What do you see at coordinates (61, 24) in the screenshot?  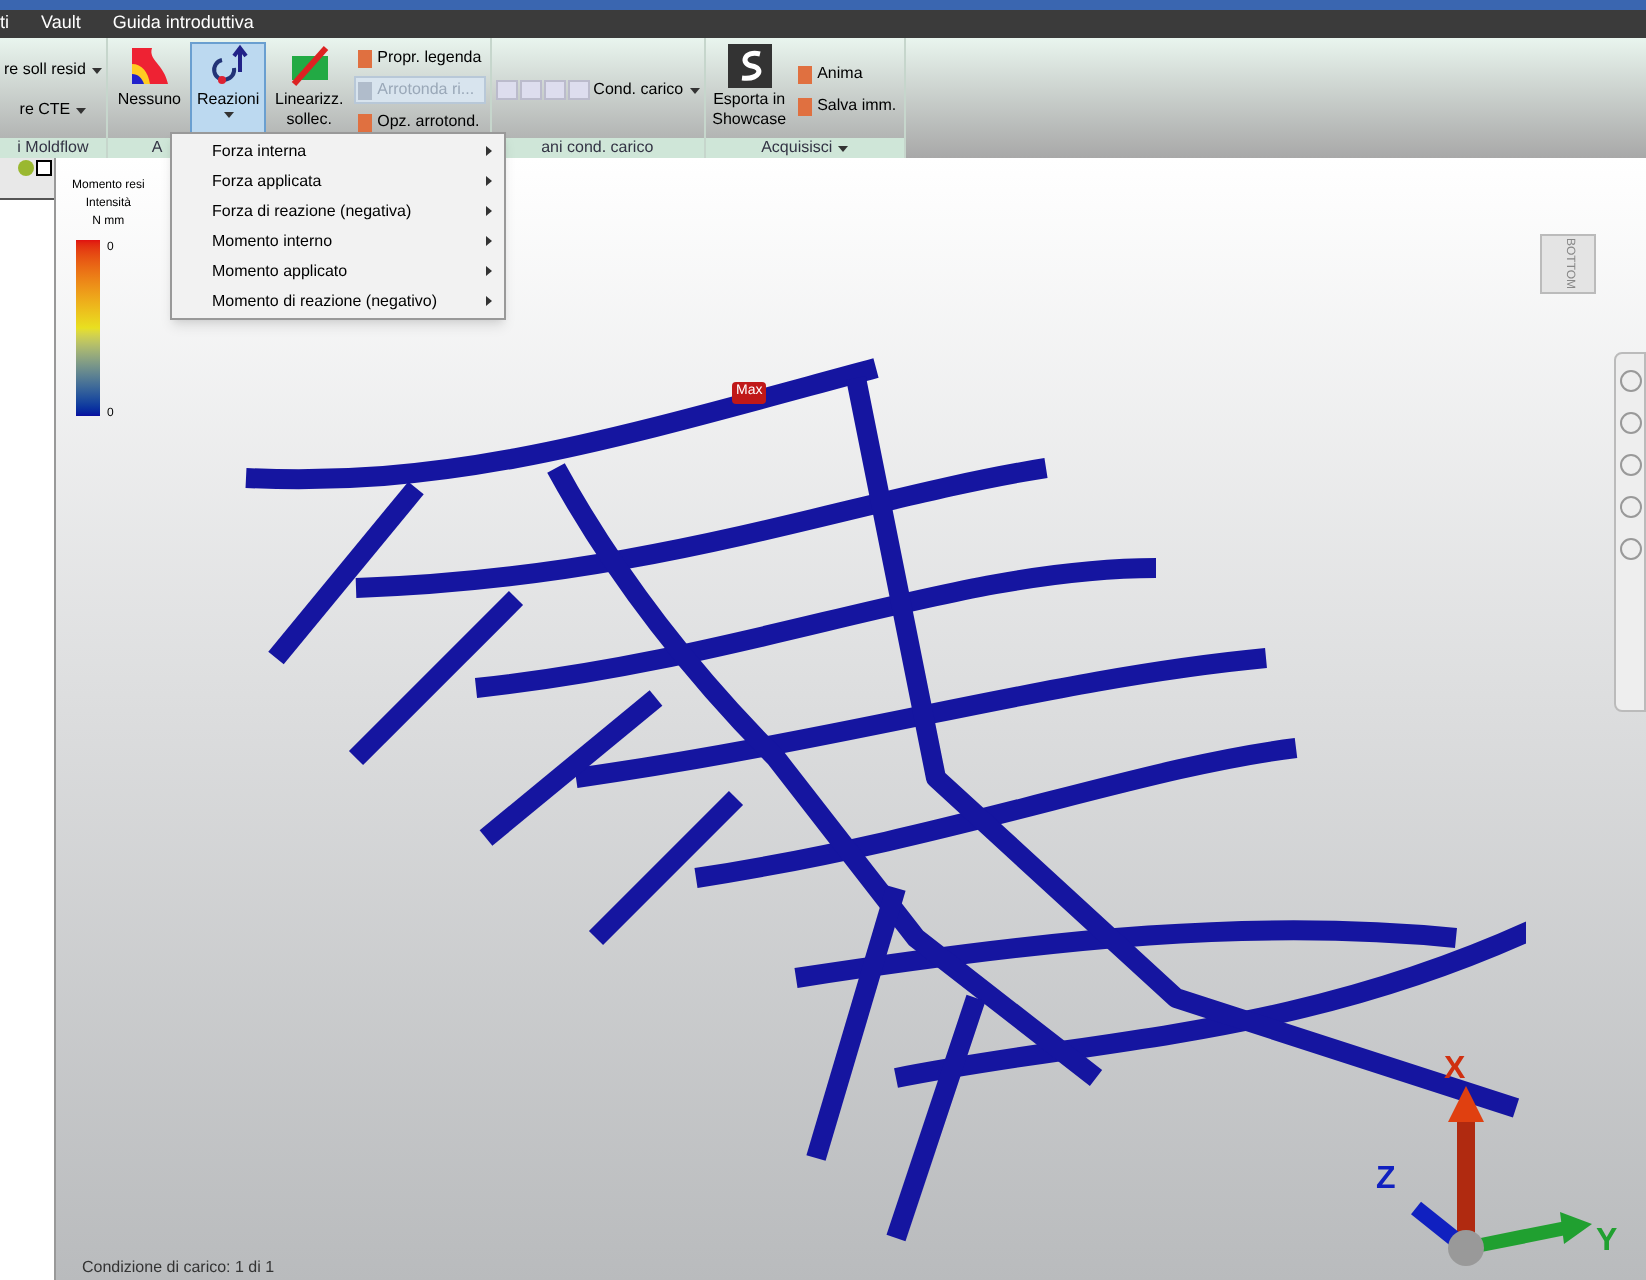 I see `menu-item: Vault` at bounding box center [61, 24].